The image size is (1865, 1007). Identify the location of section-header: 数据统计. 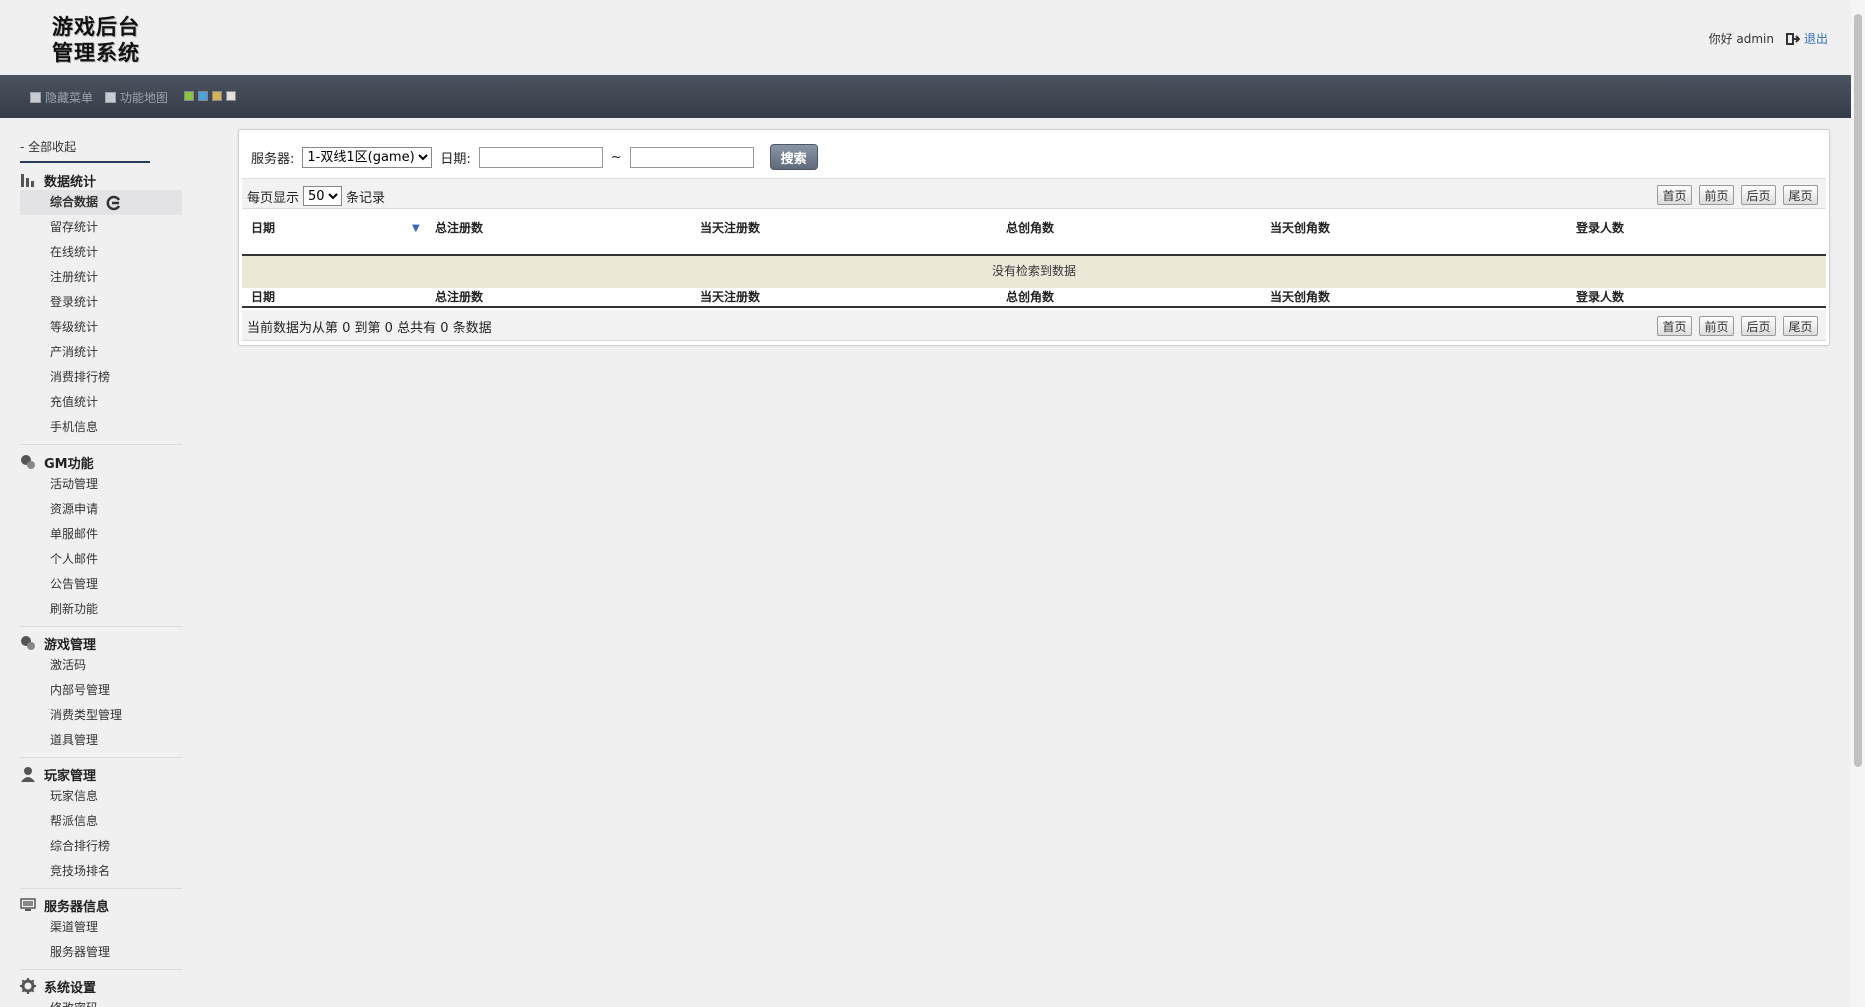
(101, 180).